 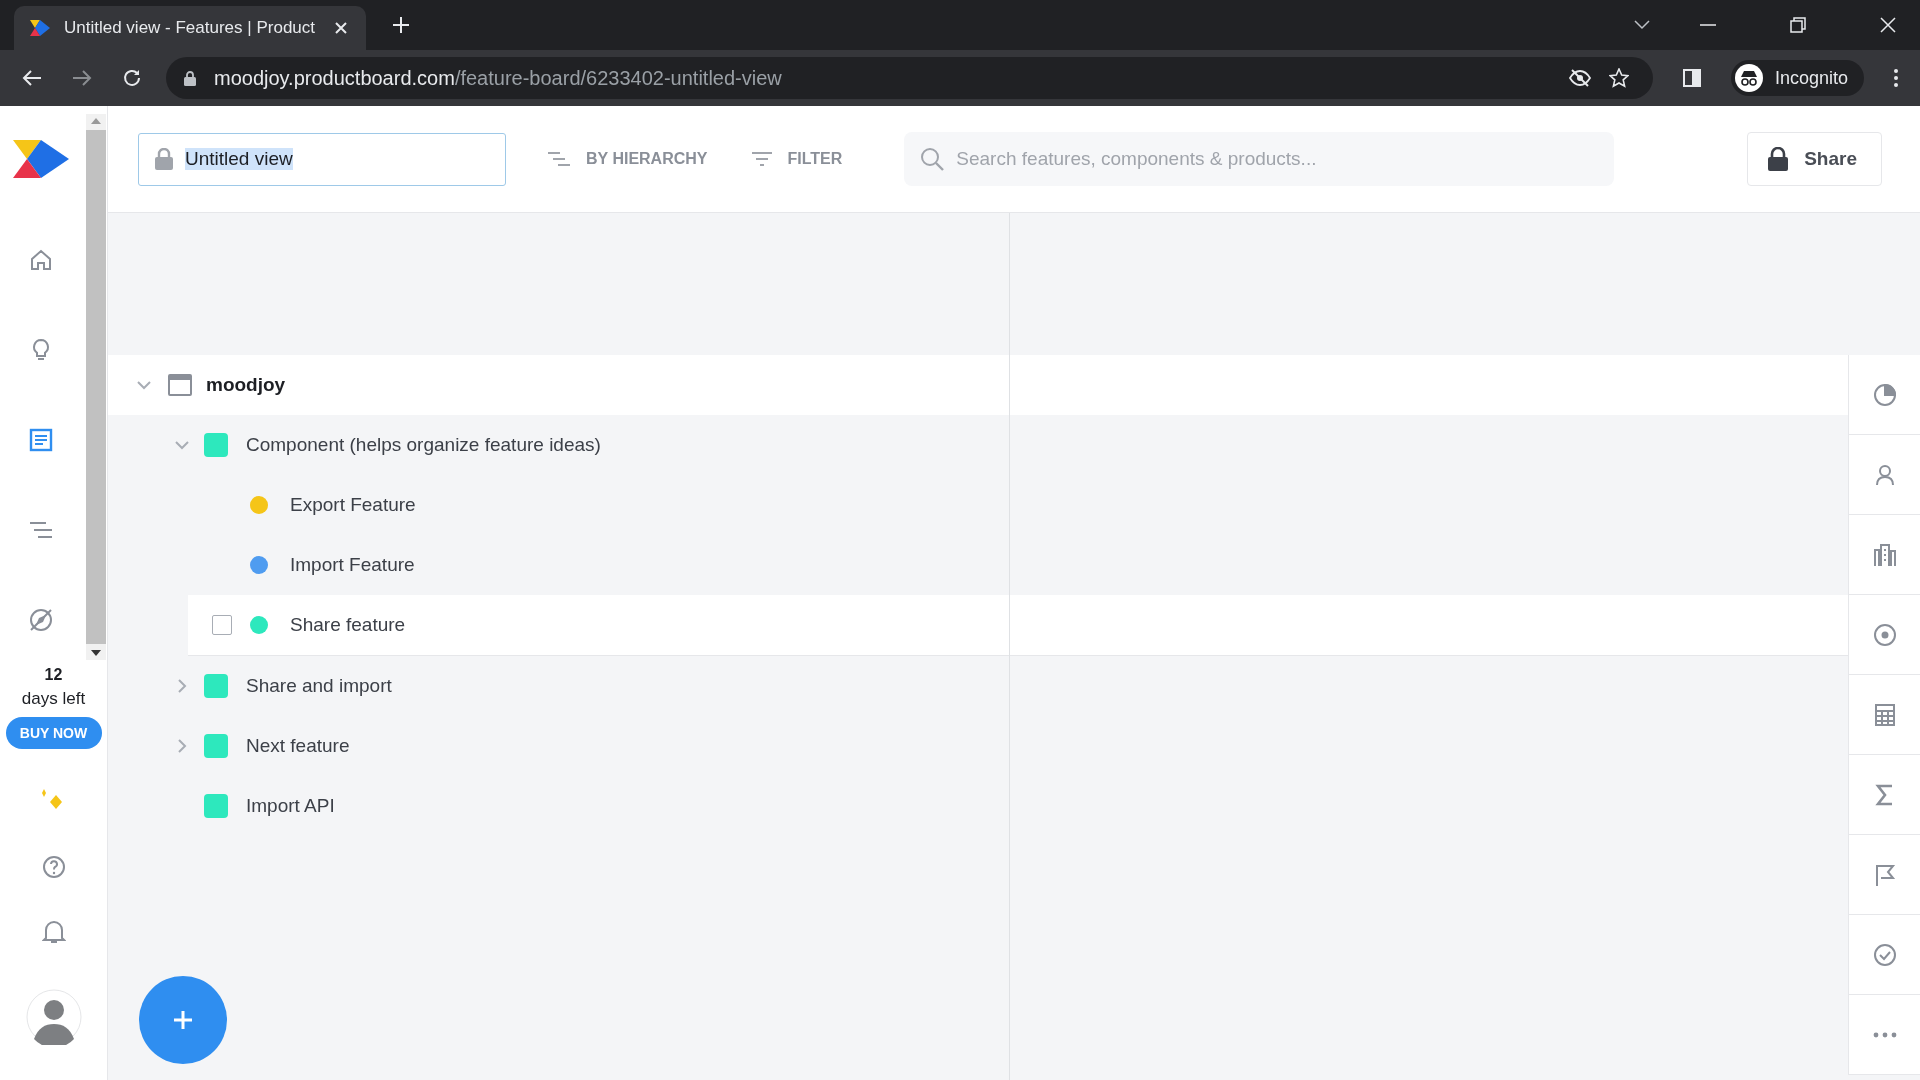 I want to click on forward-icon, so click(x=82, y=78).